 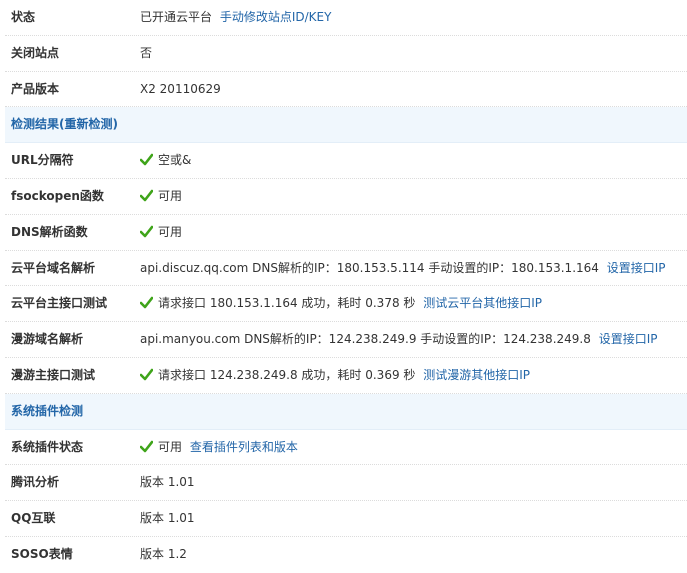 I want to click on section-title-detect: 检测结果(重新检测), so click(x=64, y=124).